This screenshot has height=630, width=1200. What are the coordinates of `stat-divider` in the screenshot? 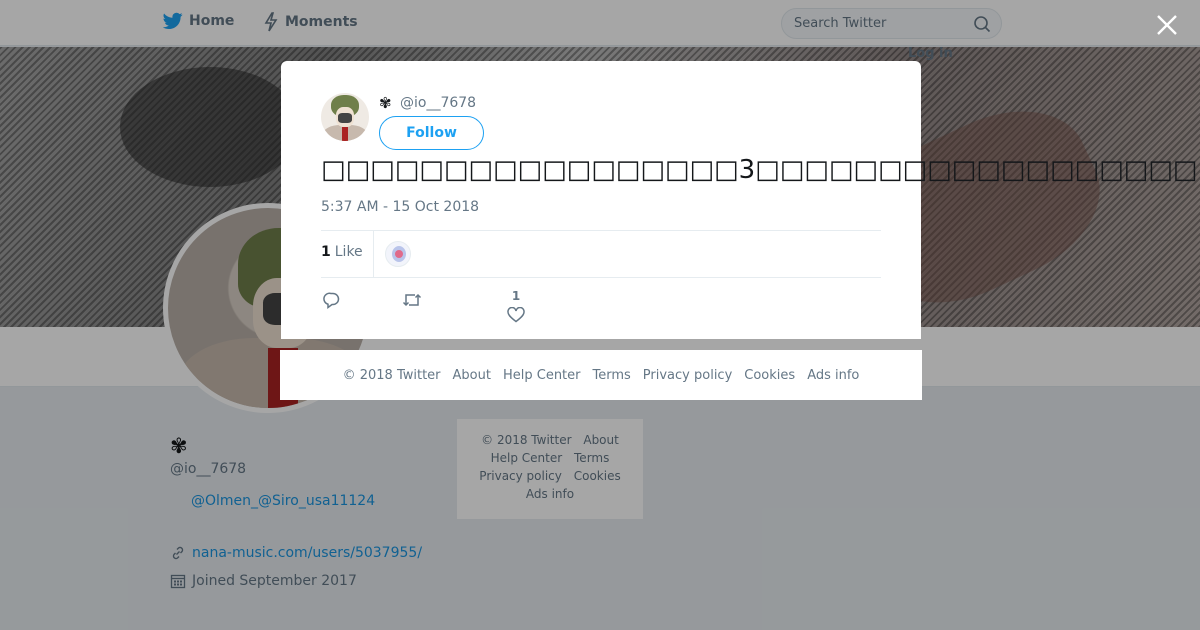 It's located at (373, 254).